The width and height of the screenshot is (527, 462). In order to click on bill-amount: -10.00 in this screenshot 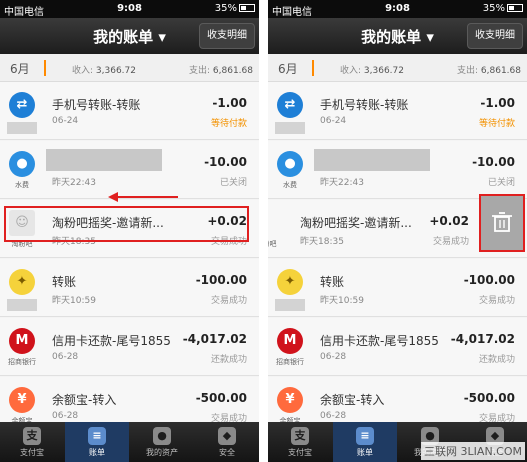, I will do `click(225, 162)`.